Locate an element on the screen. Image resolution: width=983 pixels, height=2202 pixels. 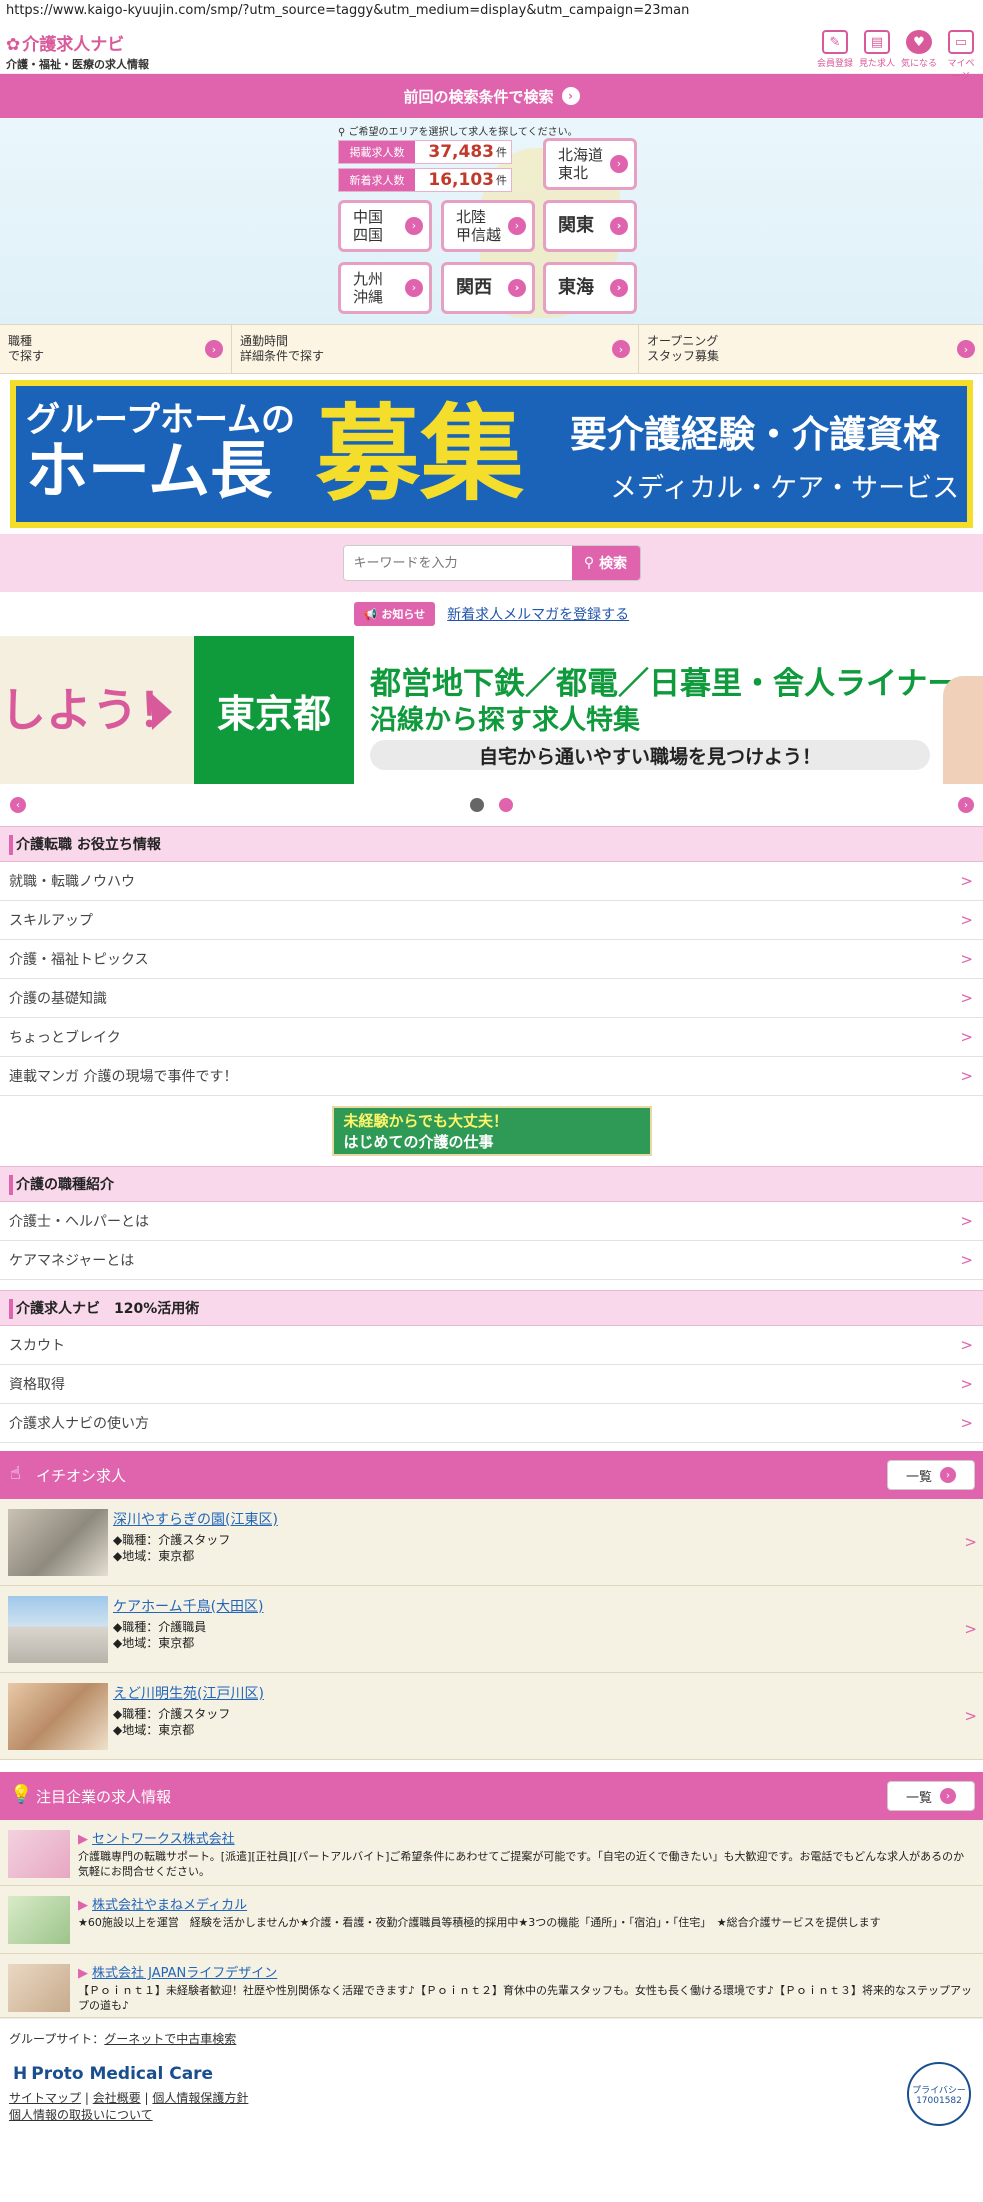
search-icon: ⚲ is located at coordinates (591, 563).